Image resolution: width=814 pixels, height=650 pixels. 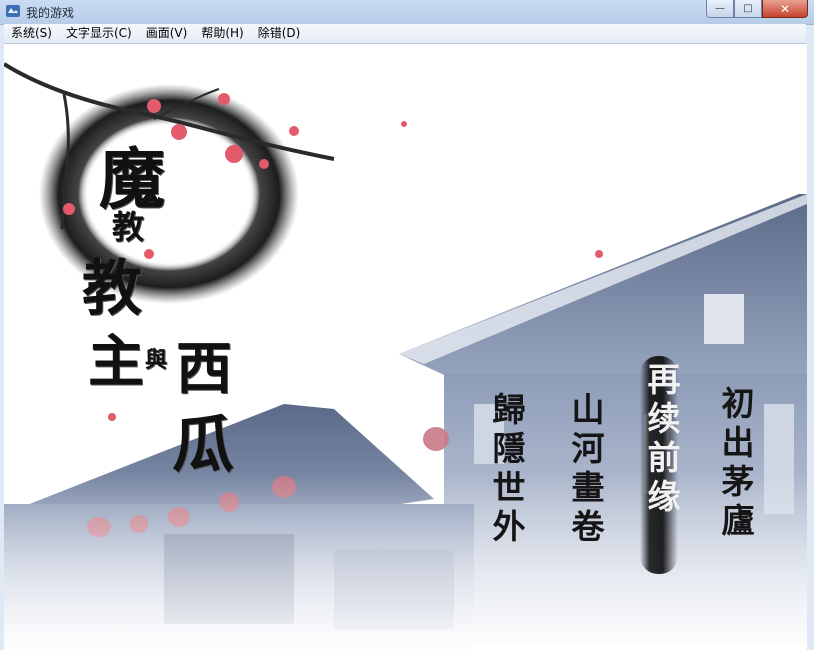 I want to click on logo-char-xi: 西, so click(x=204, y=369).